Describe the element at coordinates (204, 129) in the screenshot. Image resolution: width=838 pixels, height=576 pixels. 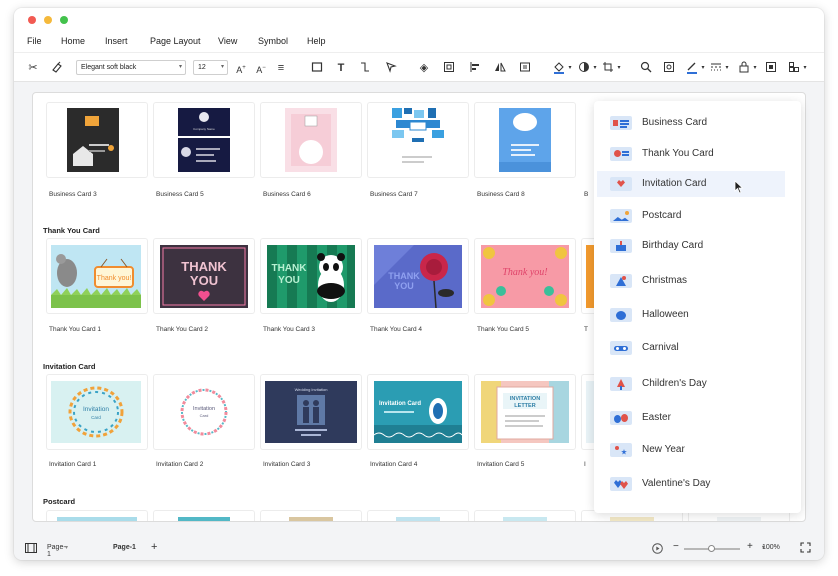
I see `company-name-text: Company Name` at that location.